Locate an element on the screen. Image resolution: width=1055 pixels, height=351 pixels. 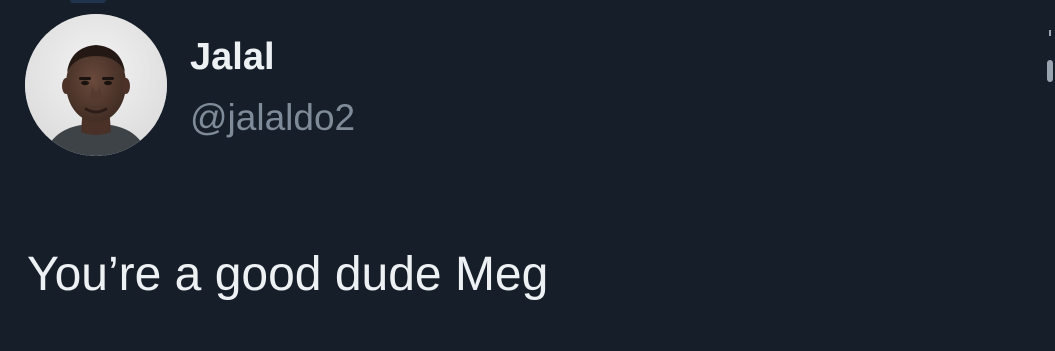
avatar is located at coordinates (96, 85).